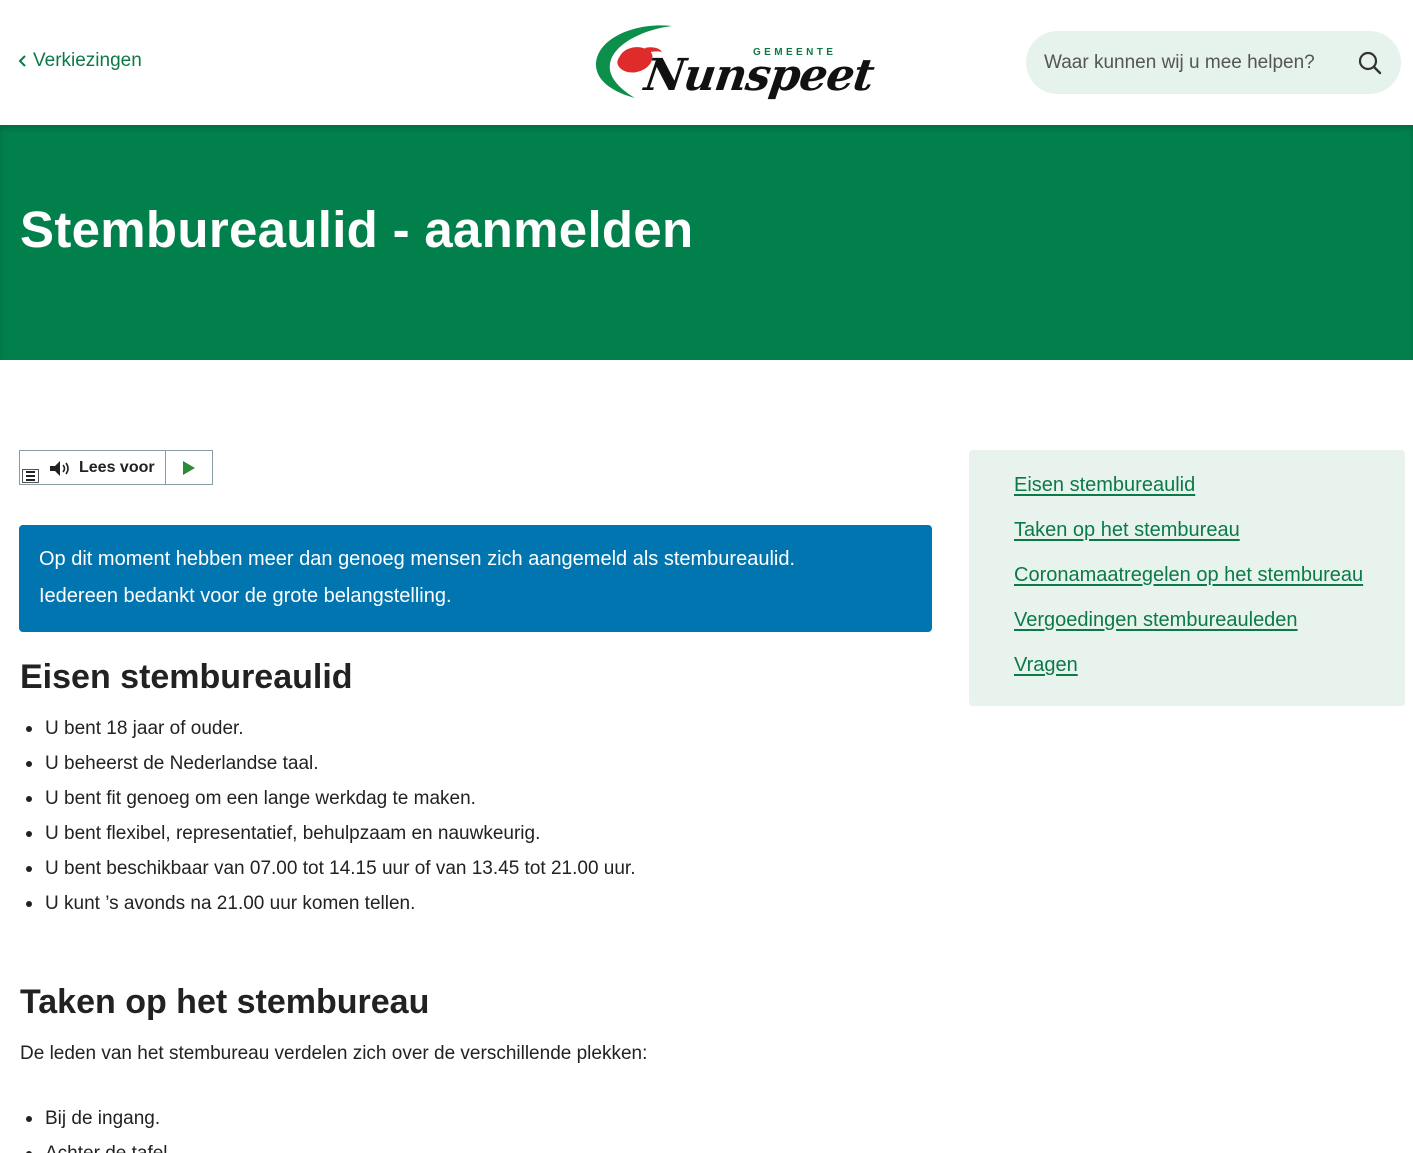 This screenshot has width=1413, height=1153. I want to click on toc-link-vergoedingen: Vergoedingen stembureauleden, so click(1156, 620).